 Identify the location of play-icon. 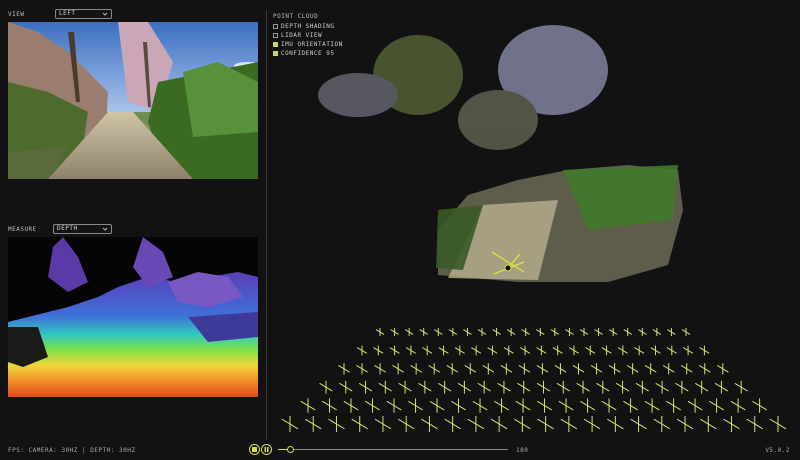
(254, 449).